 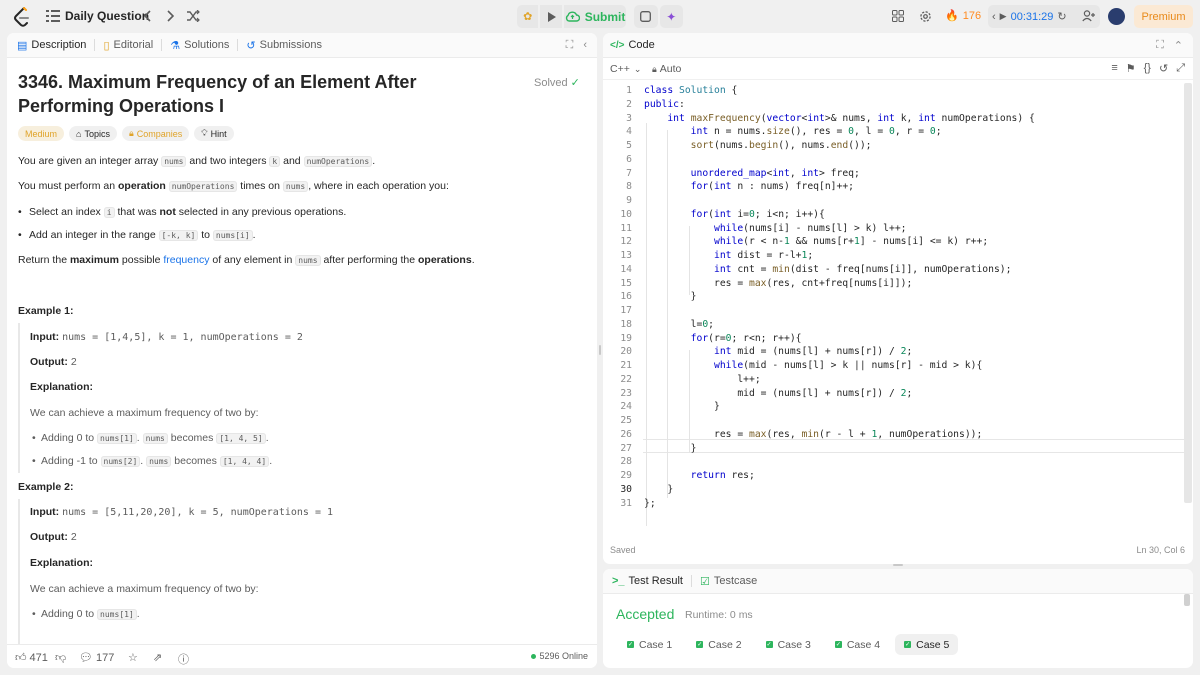 I want to click on code-line: 18 l=0;, so click(x=898, y=325).